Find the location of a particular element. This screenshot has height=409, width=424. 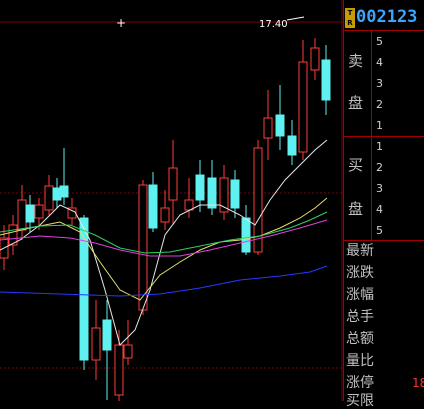

buy-level-3: 3 is located at coordinates (379, 188).